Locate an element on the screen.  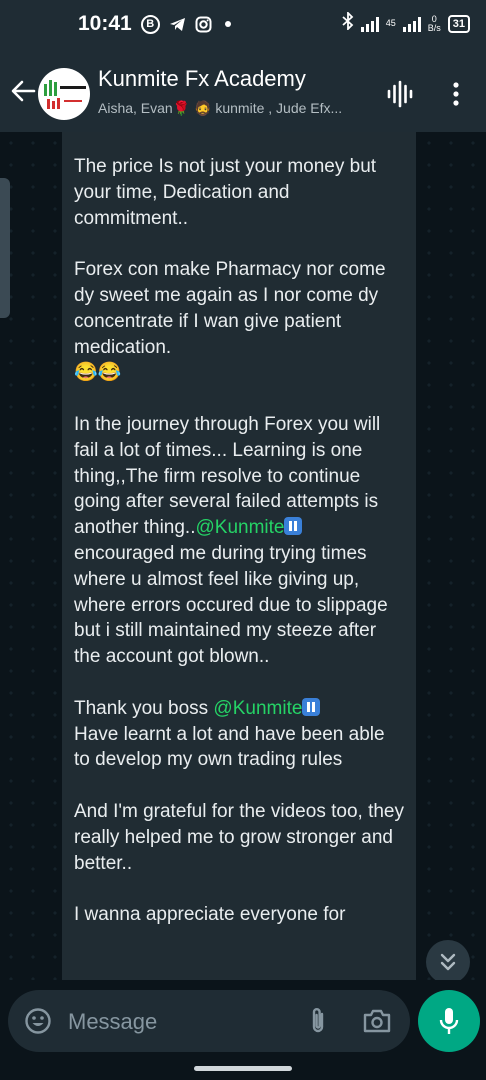
voice-chat-icon is located at coordinates (400, 94).